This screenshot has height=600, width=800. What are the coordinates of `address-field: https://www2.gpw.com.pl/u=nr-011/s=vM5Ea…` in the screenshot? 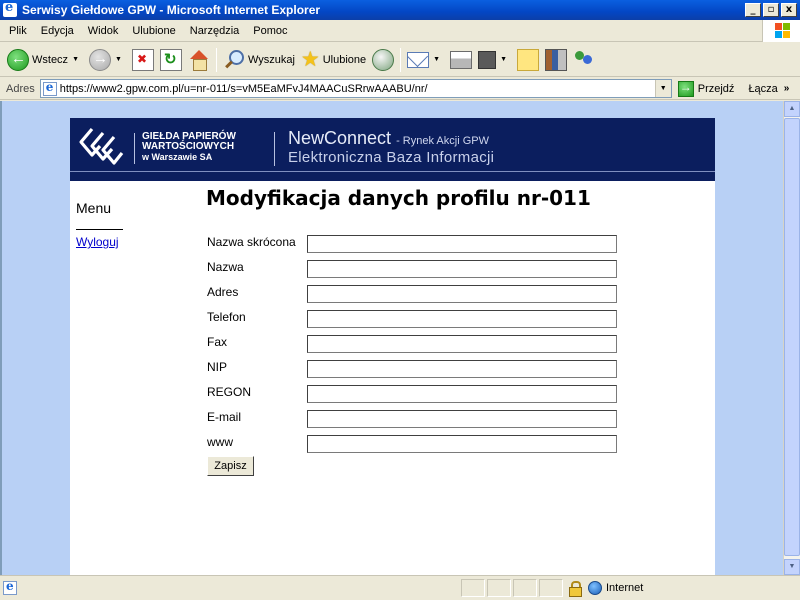 It's located at (355, 88).